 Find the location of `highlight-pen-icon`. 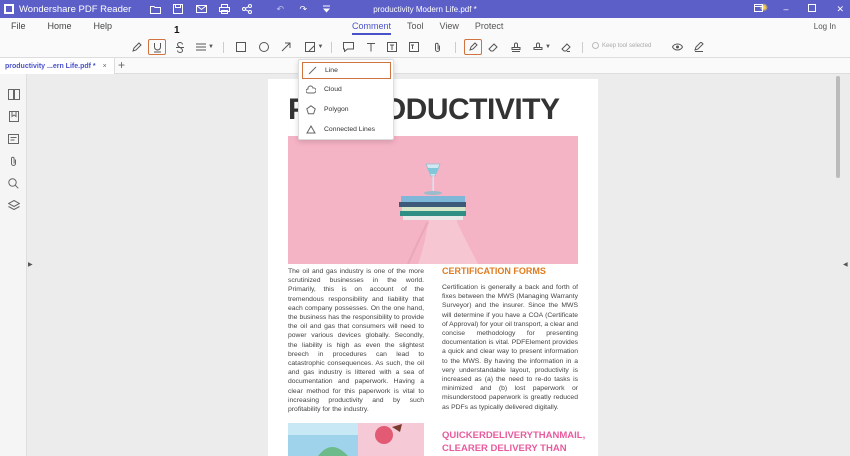

highlight-pen-icon is located at coordinates (136, 47).